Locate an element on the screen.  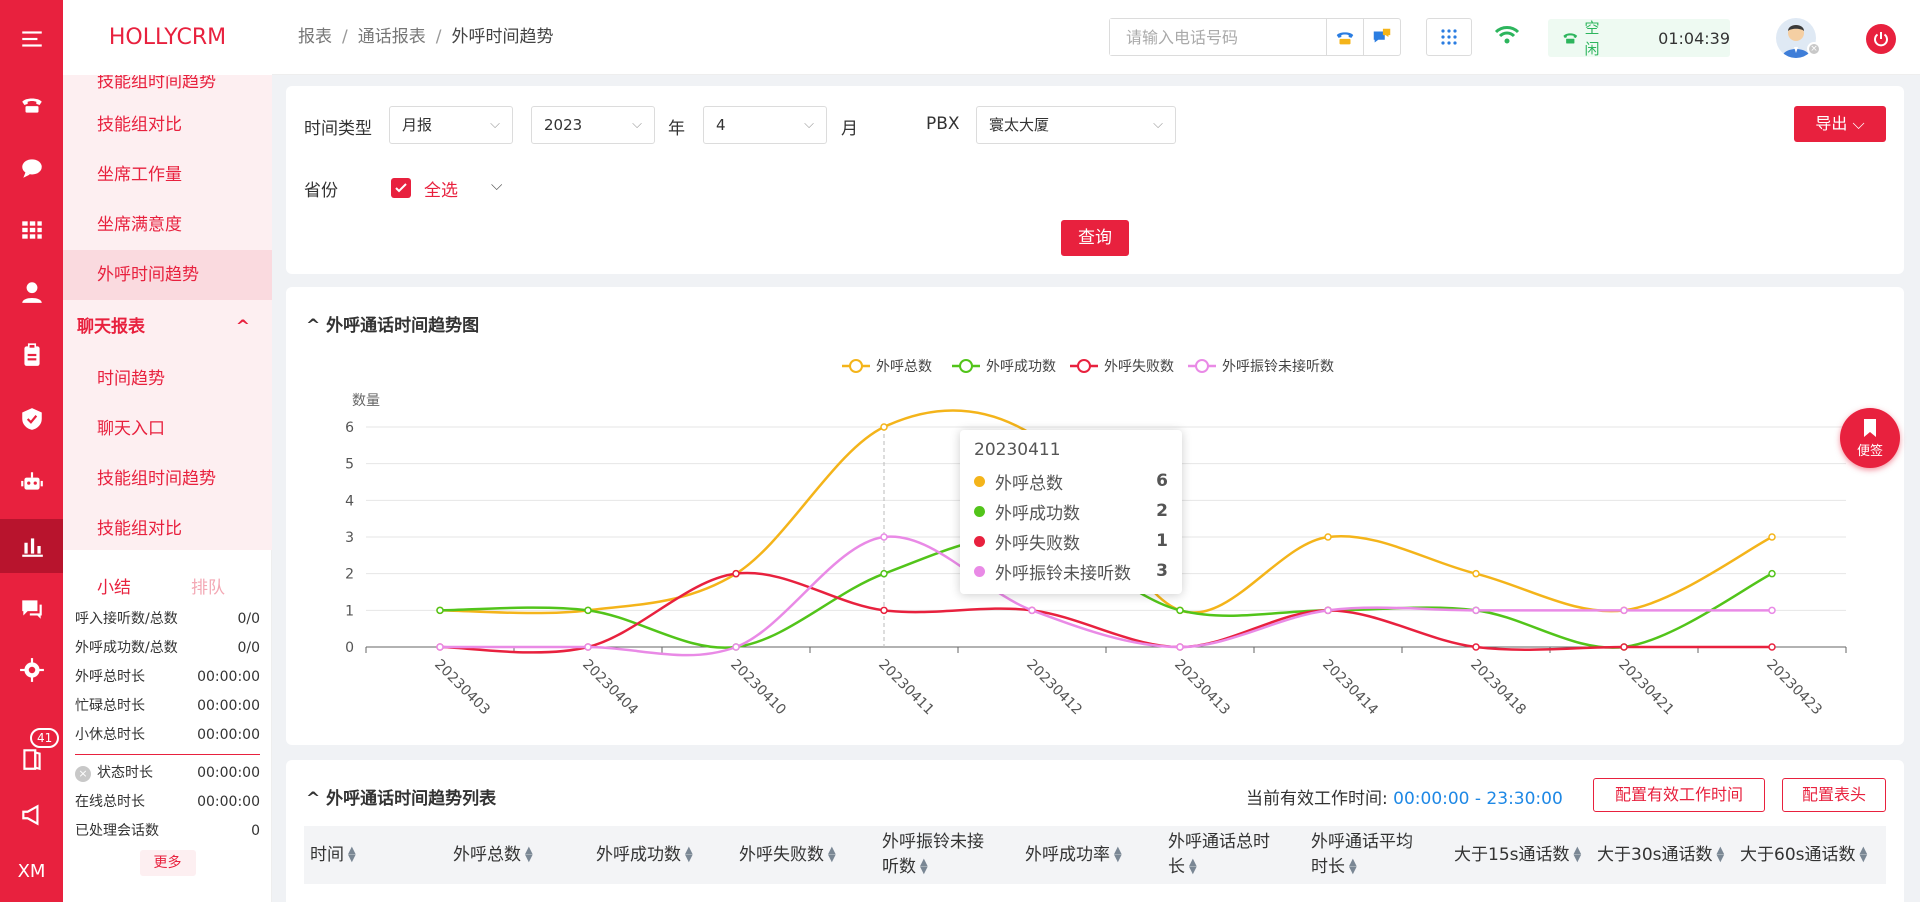
select-all-checkbox is located at coordinates (401, 188).